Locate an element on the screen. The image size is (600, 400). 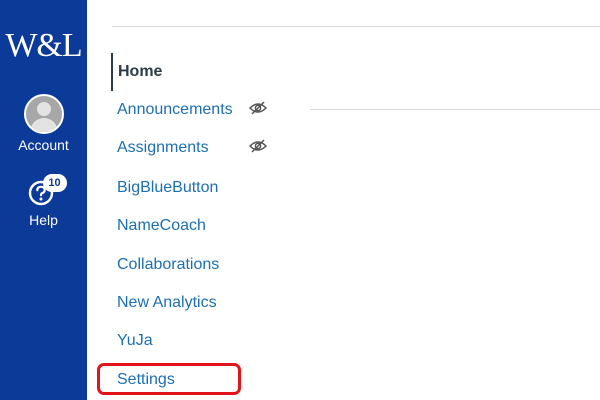
help-nav-item: 10 Help is located at coordinates (43, 201).